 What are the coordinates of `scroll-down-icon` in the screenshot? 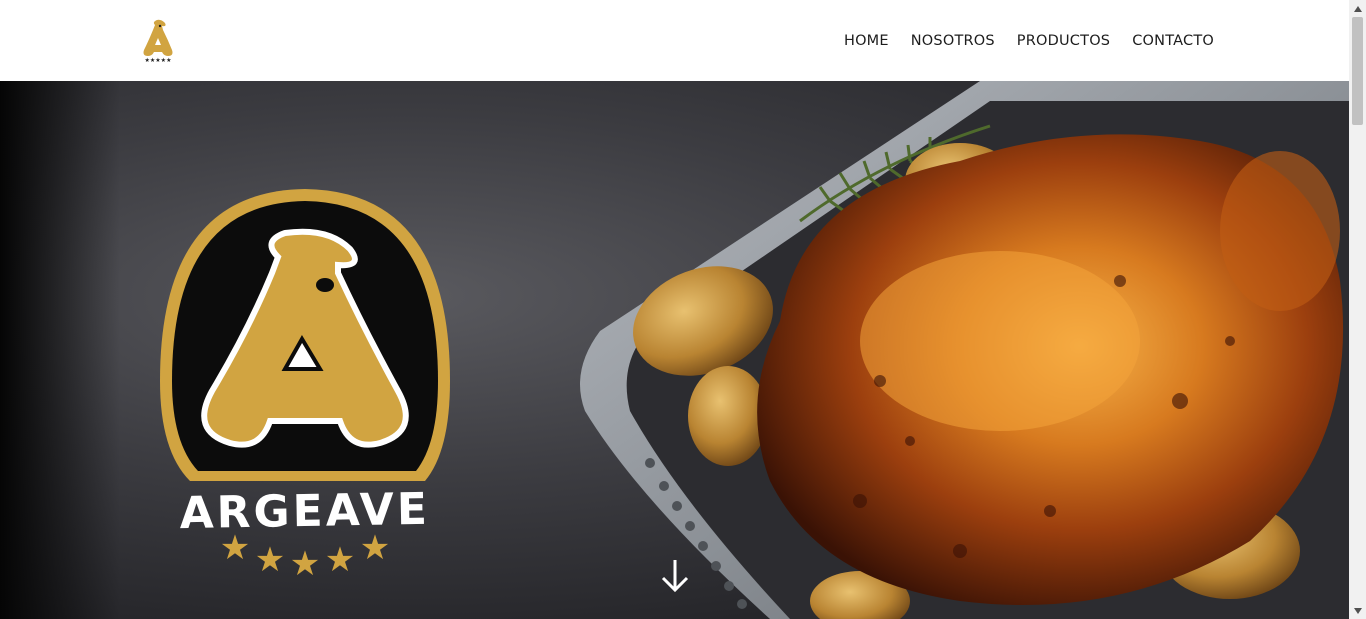 It's located at (1357, 610).